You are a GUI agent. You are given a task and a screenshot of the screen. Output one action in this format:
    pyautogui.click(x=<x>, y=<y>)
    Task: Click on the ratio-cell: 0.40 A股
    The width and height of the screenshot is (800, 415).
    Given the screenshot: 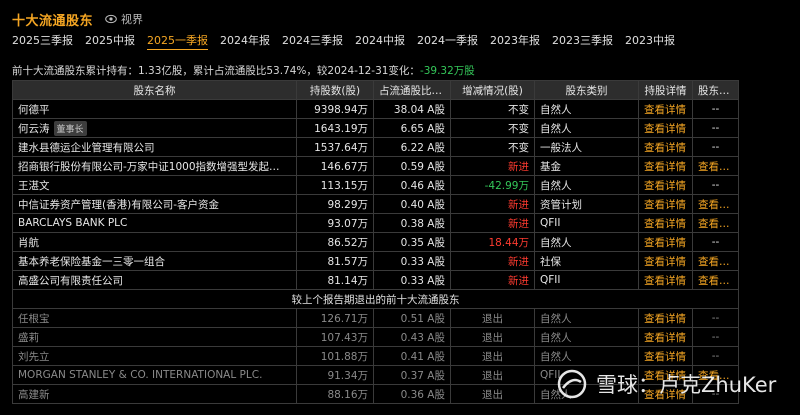 What is the action you would take?
    pyautogui.click(x=412, y=204)
    